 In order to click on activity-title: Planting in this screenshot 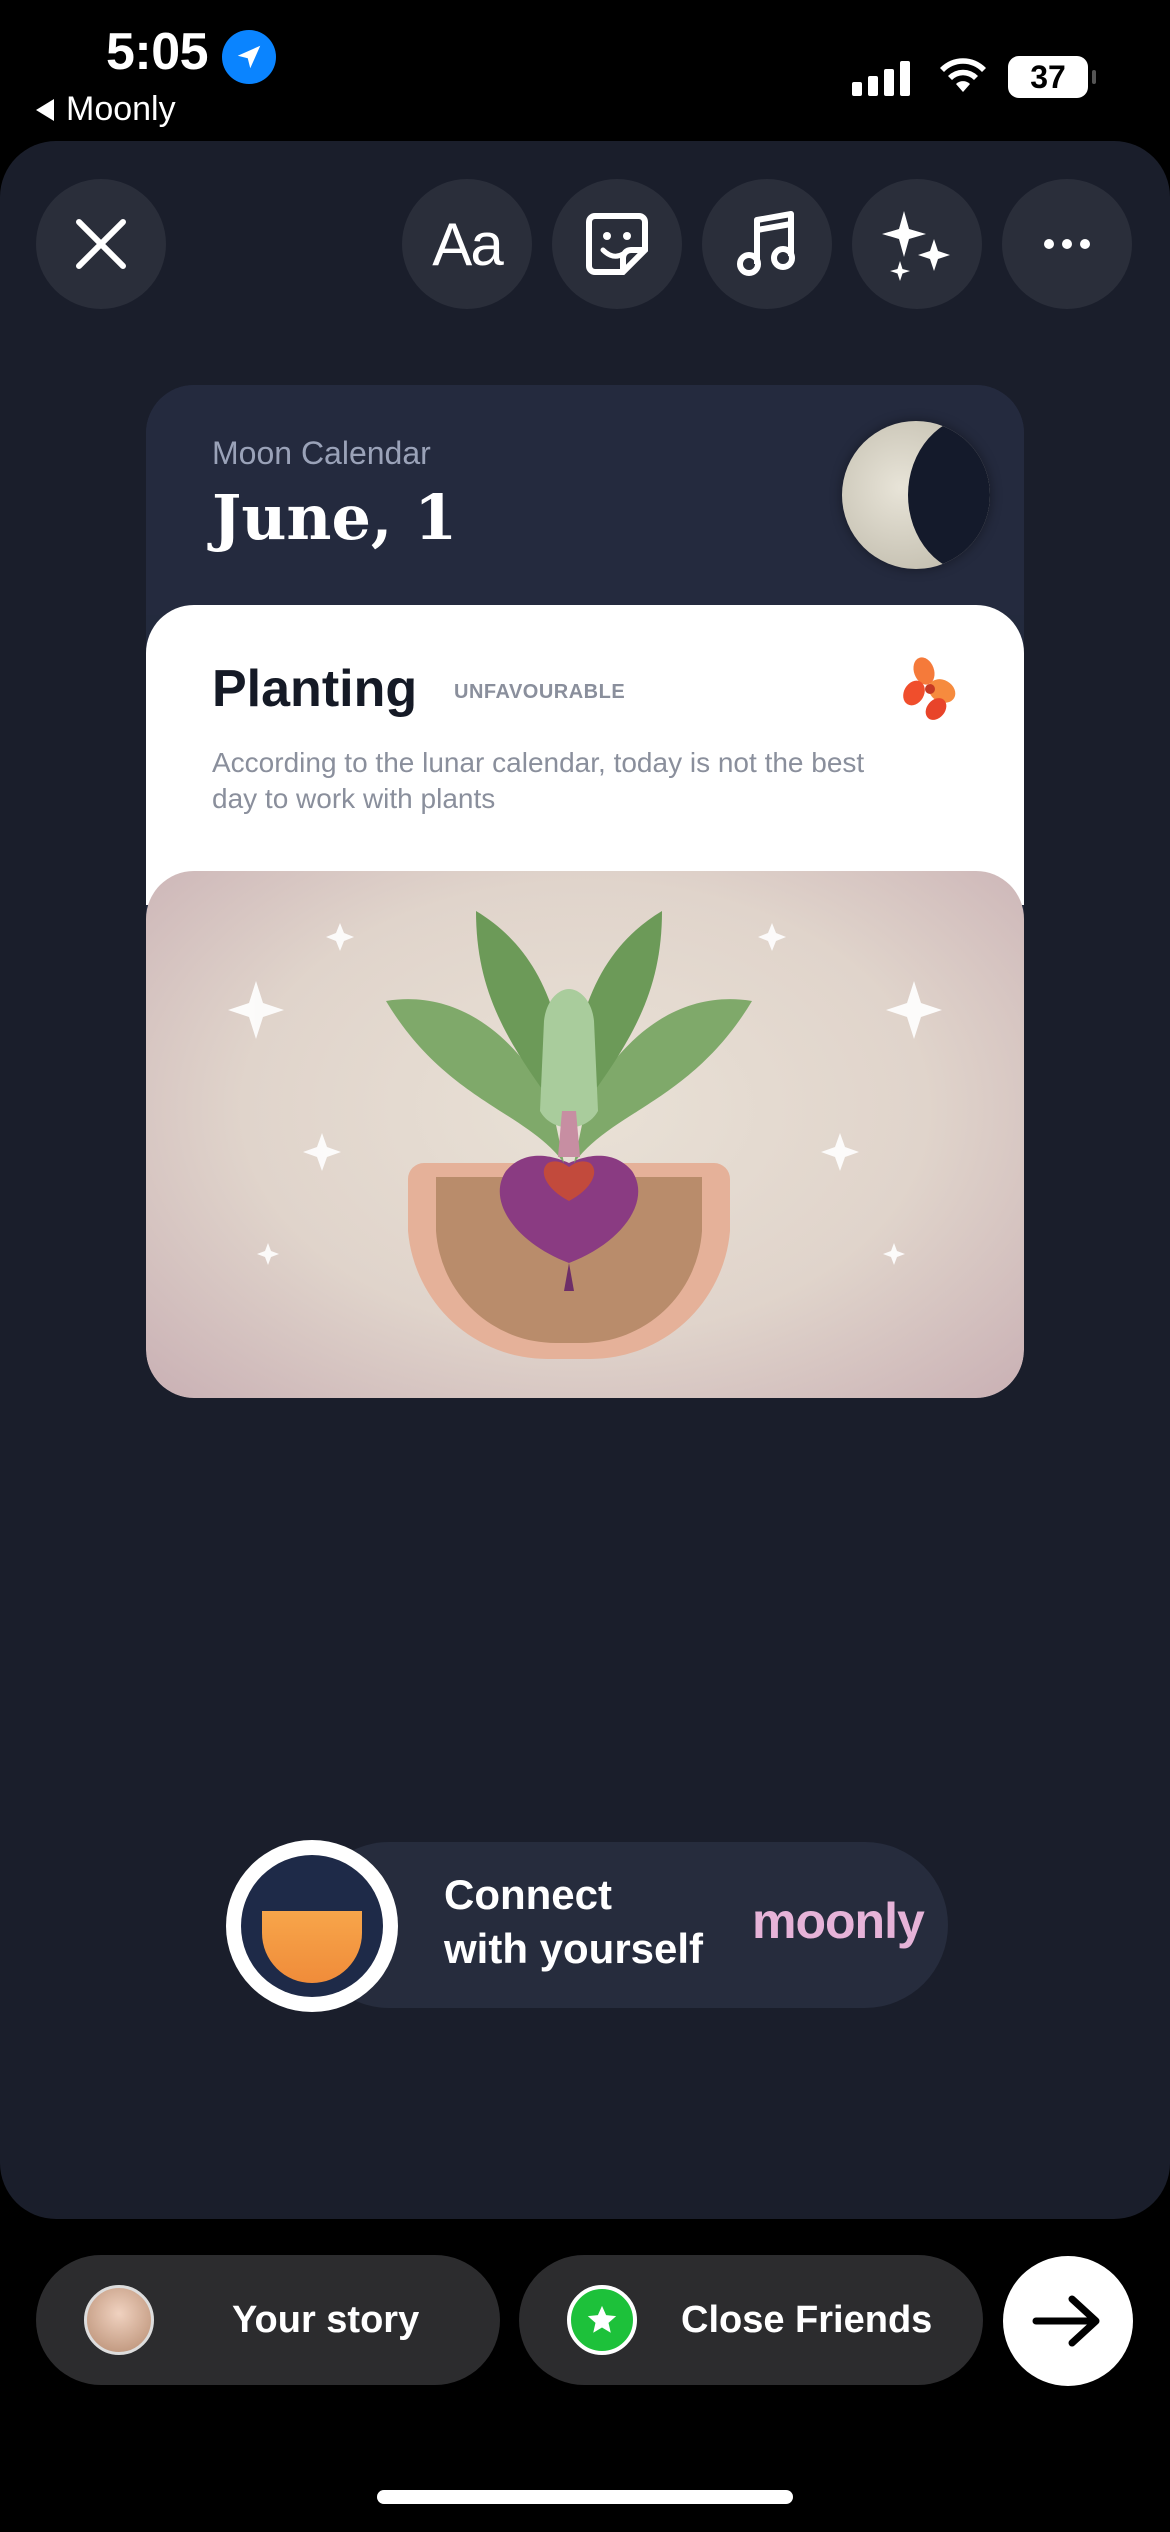, I will do `click(315, 689)`.